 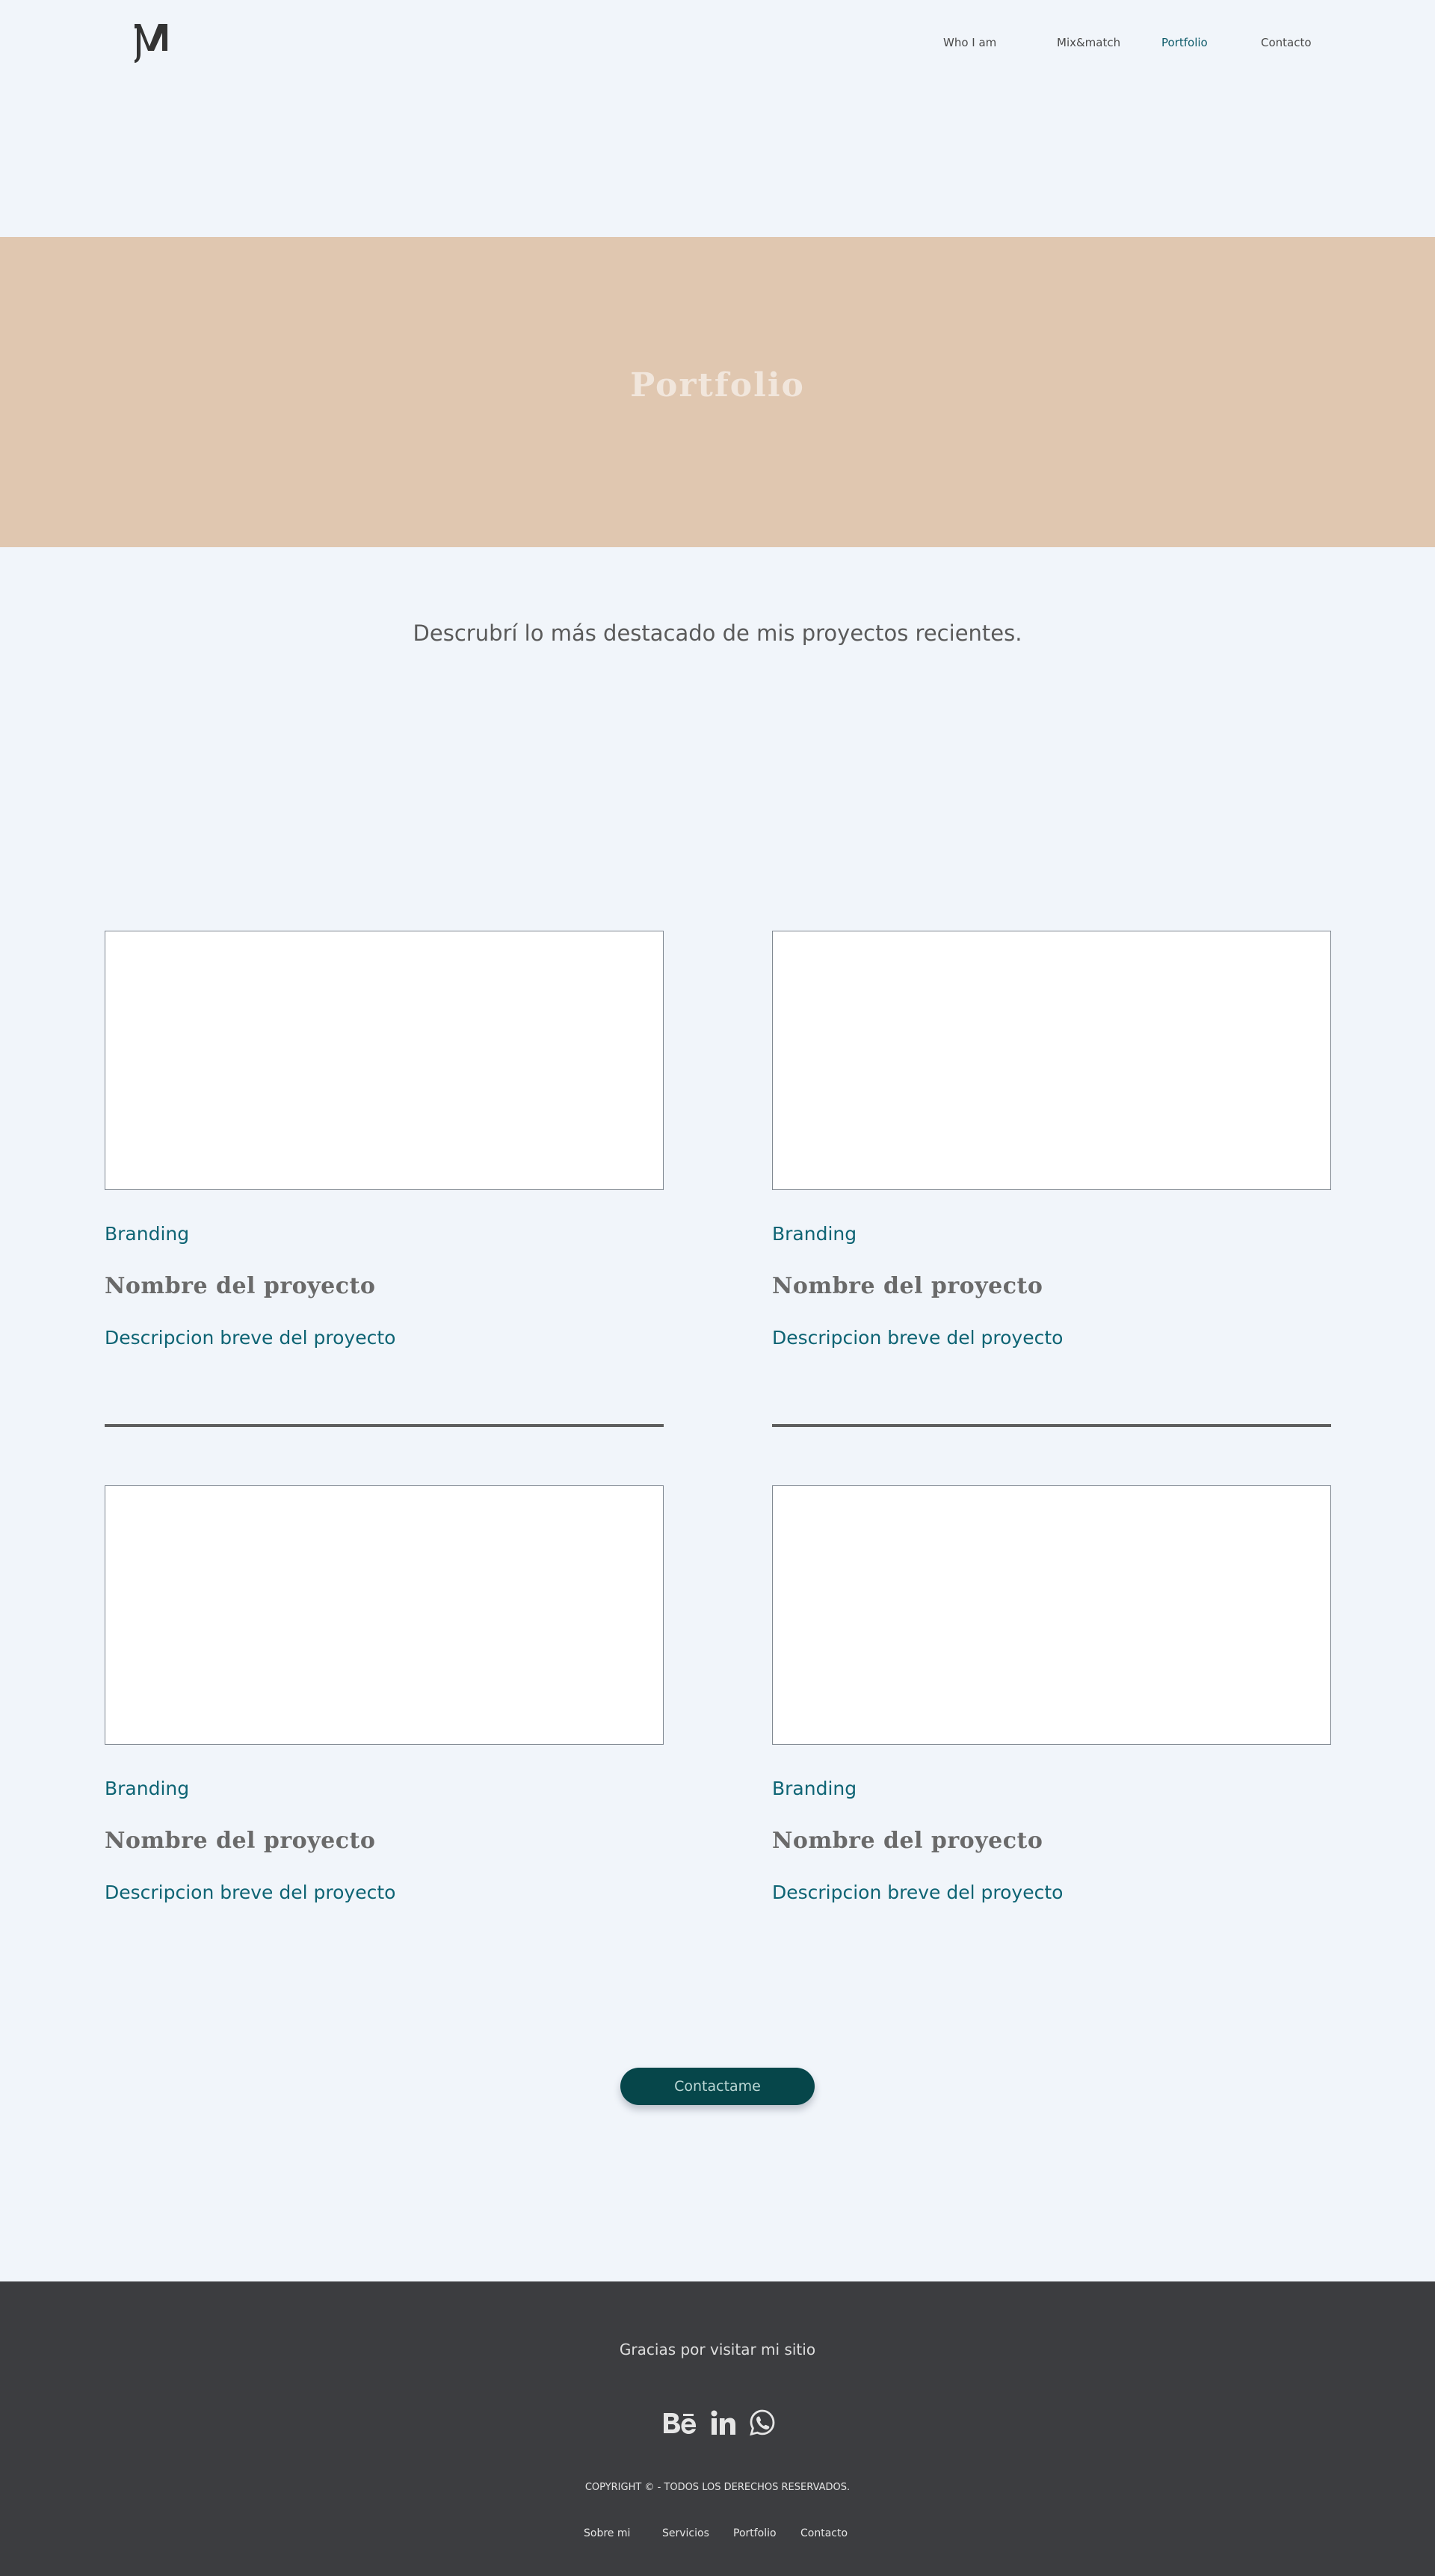 I want to click on footer-nav-servicios: Servicios, so click(x=686, y=2533).